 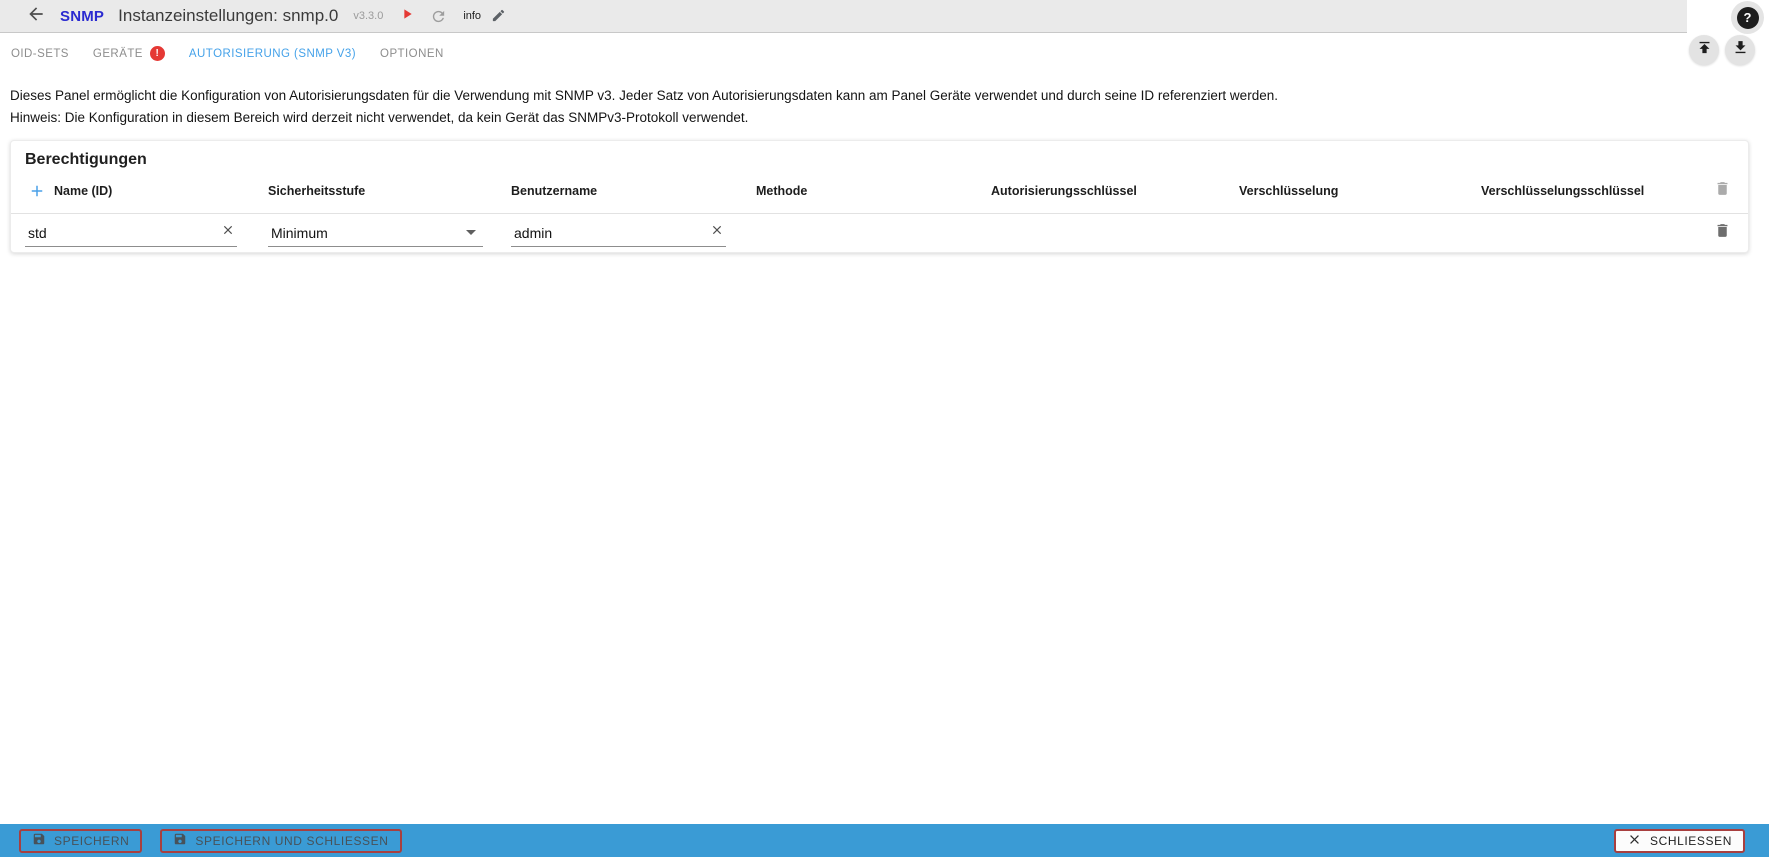 What do you see at coordinates (438, 16) in the screenshot?
I see `restart-instance-button` at bounding box center [438, 16].